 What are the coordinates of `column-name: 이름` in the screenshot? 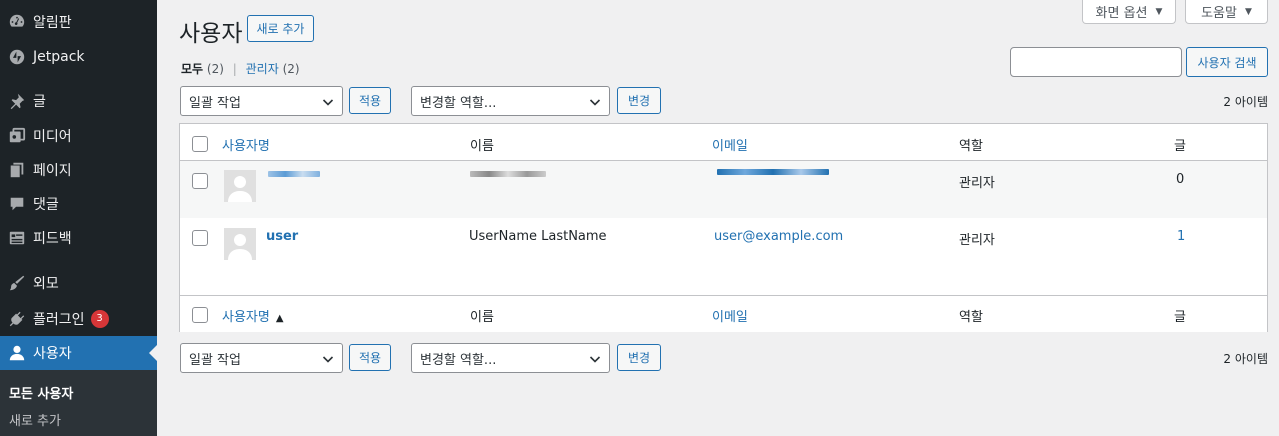 It's located at (482, 146).